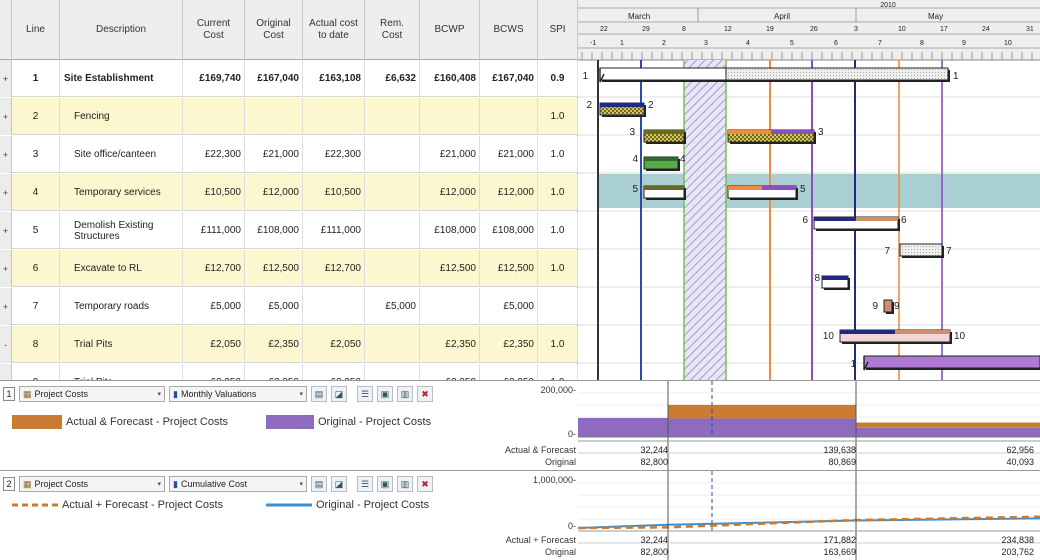 The width and height of the screenshot is (1040, 560). I want to click on cell-bcwp: £12,000, so click(450, 192).